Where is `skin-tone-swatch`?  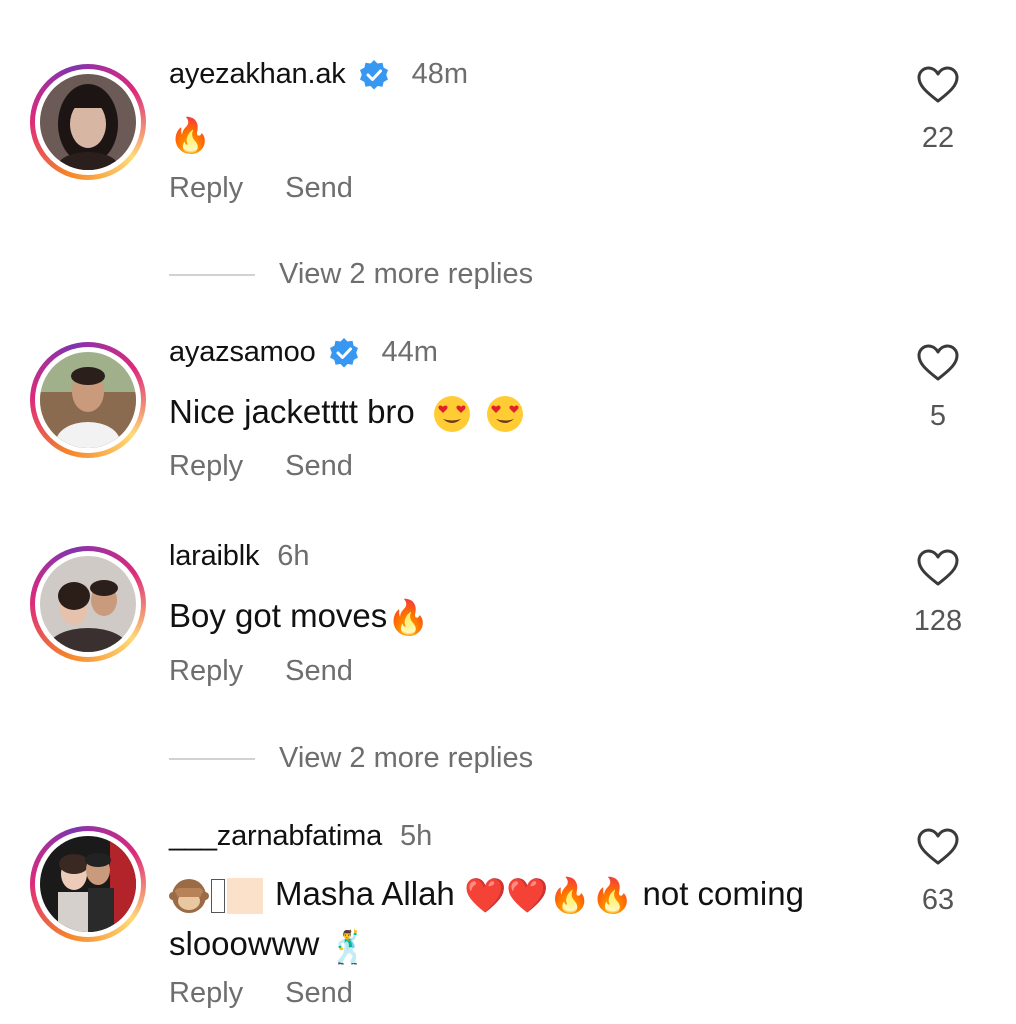
skin-tone-swatch is located at coordinates (245, 896).